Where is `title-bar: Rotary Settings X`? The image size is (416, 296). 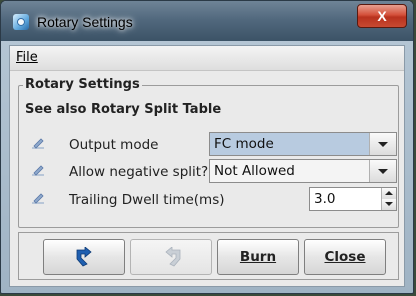
title-bar: Rotary Settings X is located at coordinates (207, 21).